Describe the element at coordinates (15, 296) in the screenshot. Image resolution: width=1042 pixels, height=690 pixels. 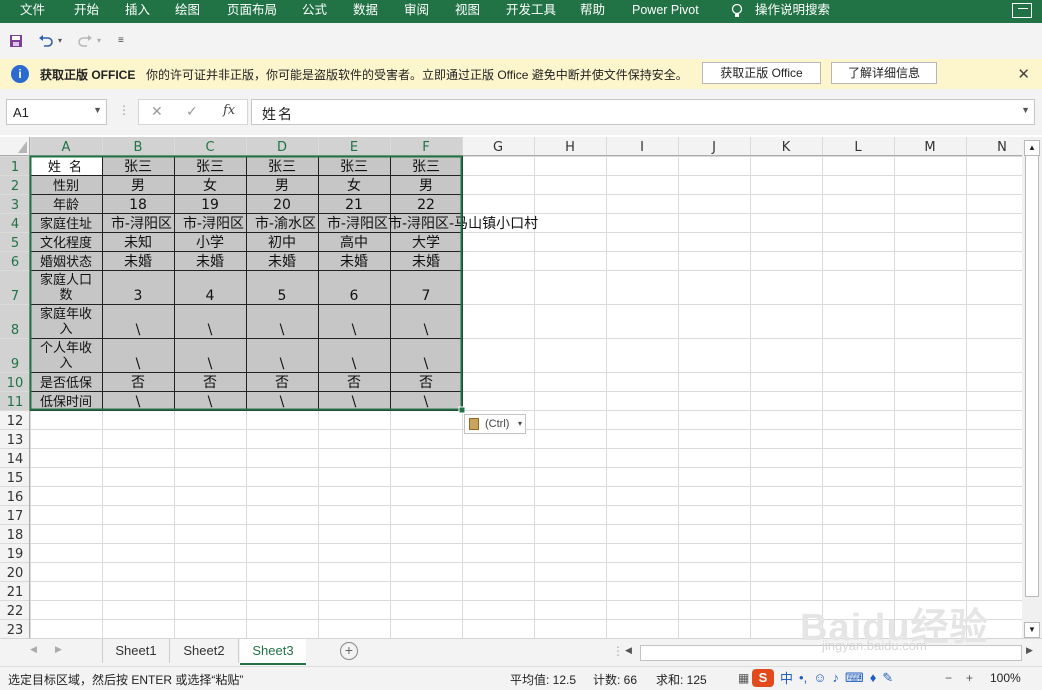
I see `row-header-7: 7` at that location.